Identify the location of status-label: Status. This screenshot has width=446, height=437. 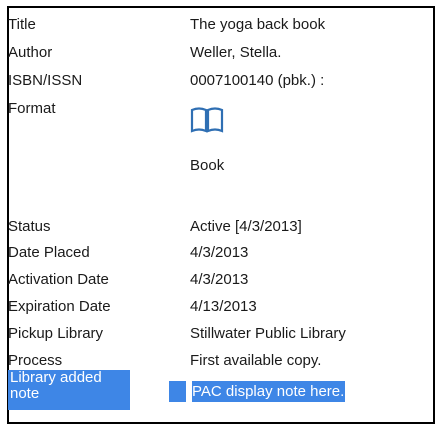
(29, 226).